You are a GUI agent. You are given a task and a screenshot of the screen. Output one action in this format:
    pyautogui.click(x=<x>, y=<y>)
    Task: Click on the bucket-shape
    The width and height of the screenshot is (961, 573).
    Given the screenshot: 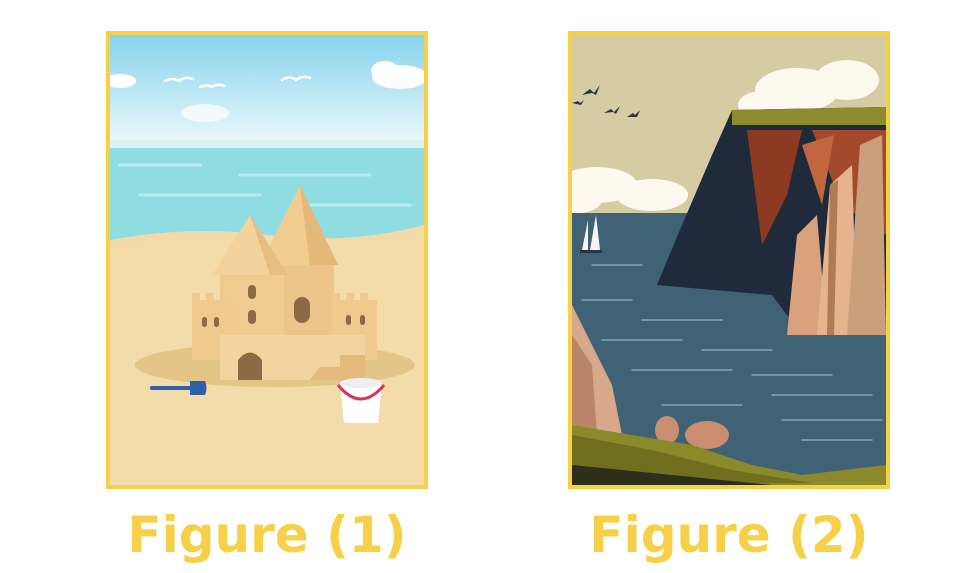 What is the action you would take?
    pyautogui.click(x=361, y=400)
    